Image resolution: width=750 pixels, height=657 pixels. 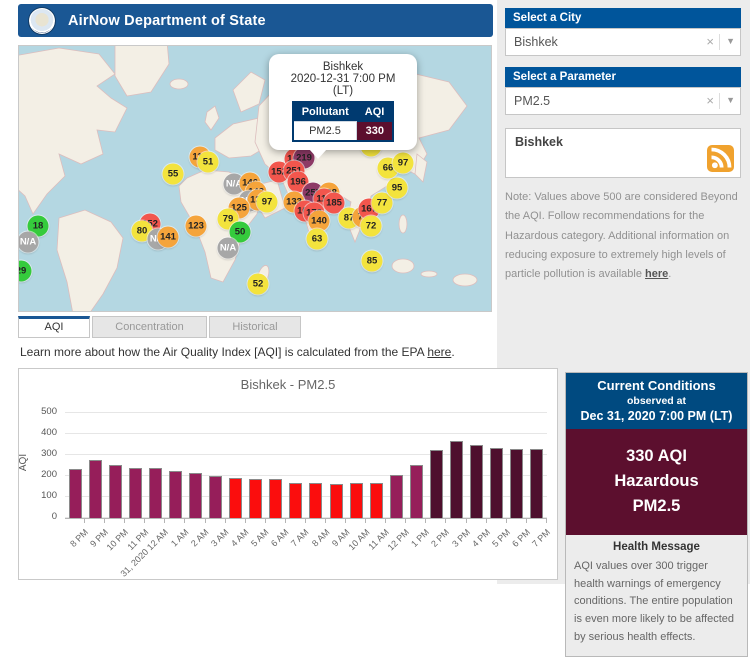 What do you see at coordinates (258, 547) in the screenshot?
I see `x-cell: 5 AM` at bounding box center [258, 547].